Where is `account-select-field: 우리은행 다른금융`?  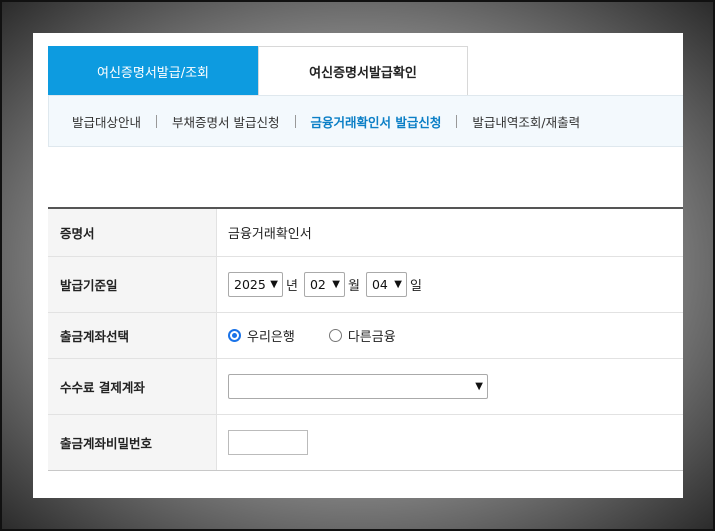
account-select-field: 우리은행 다른금융 is located at coordinates (450, 335).